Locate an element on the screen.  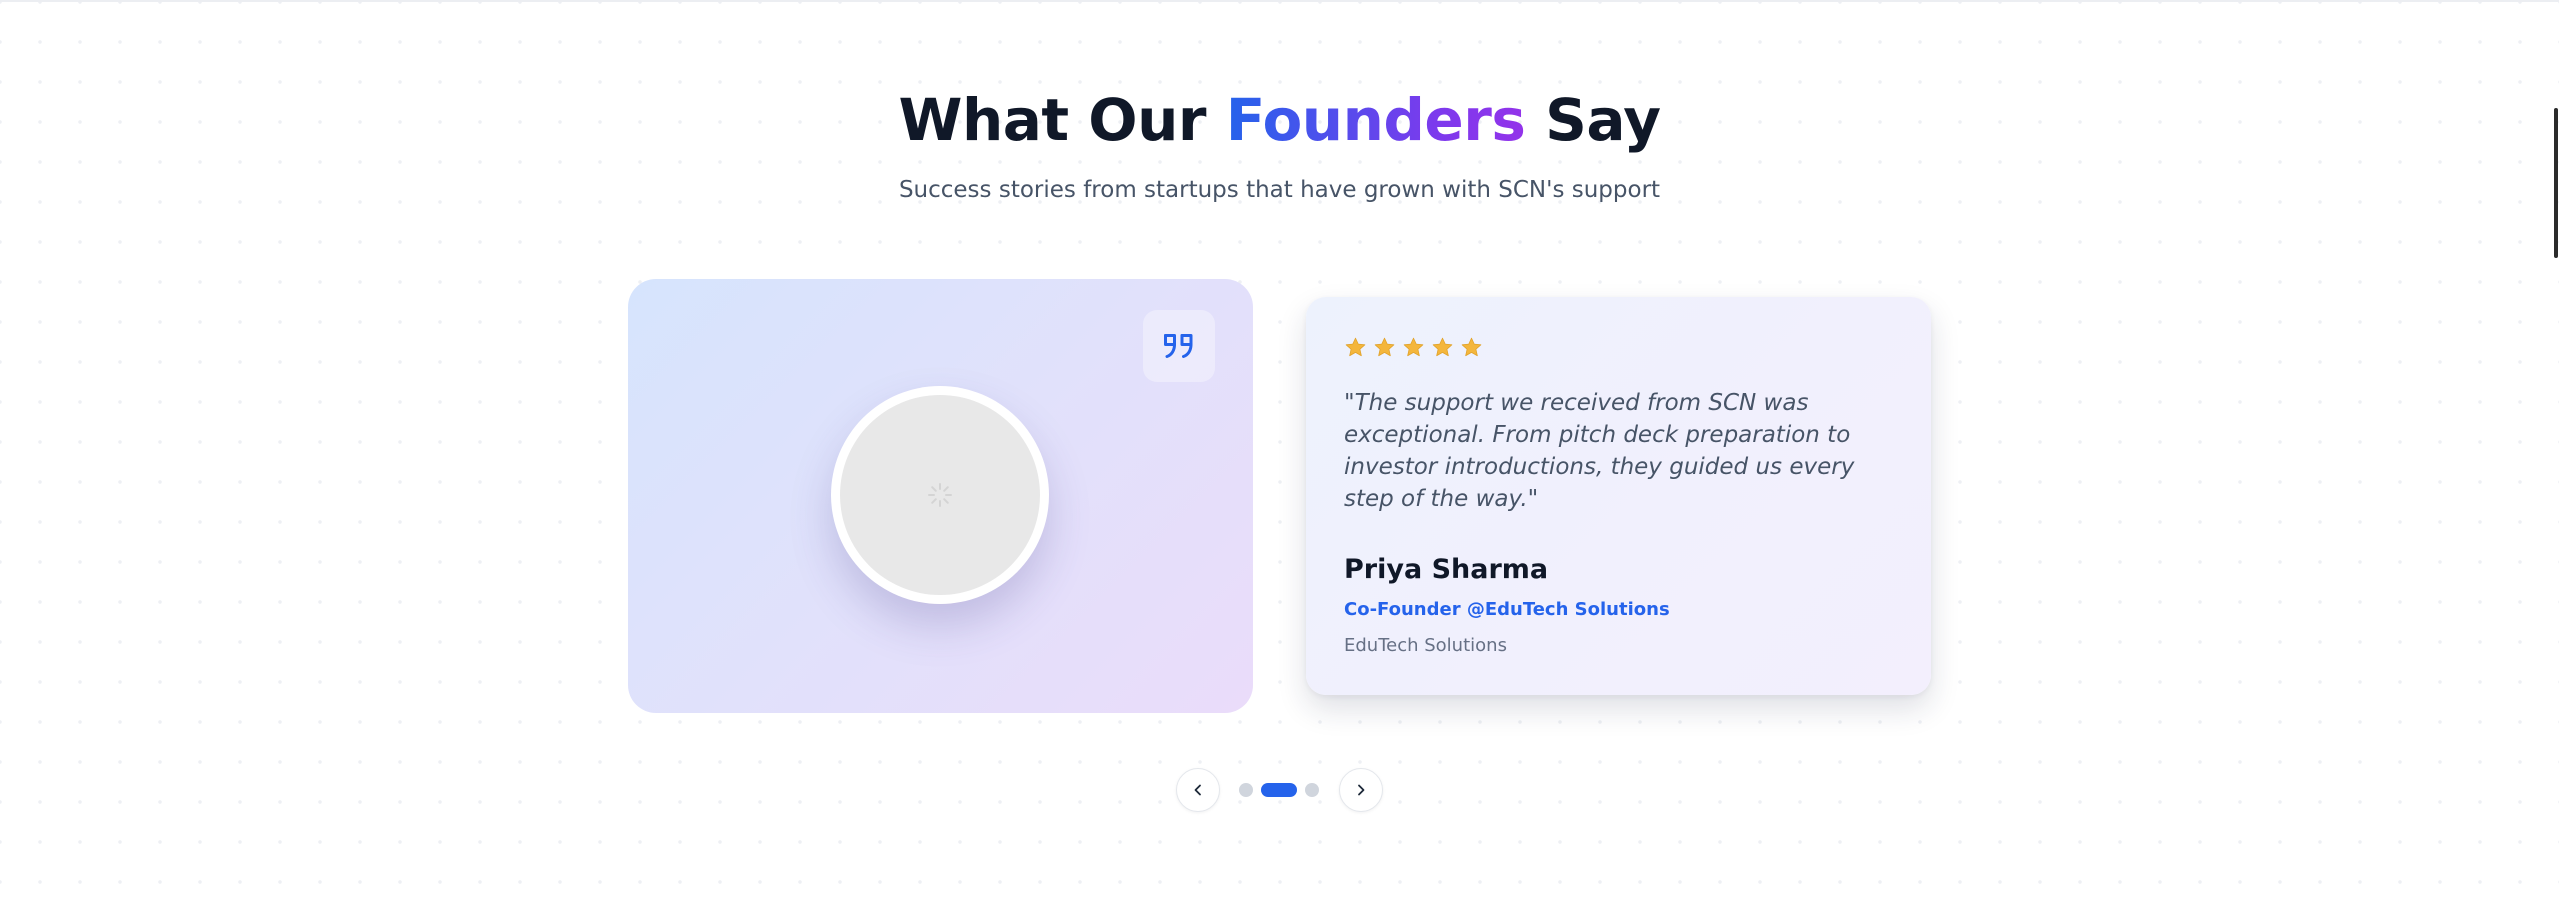
founder-name: Priya Sharma is located at coordinates (1446, 569).